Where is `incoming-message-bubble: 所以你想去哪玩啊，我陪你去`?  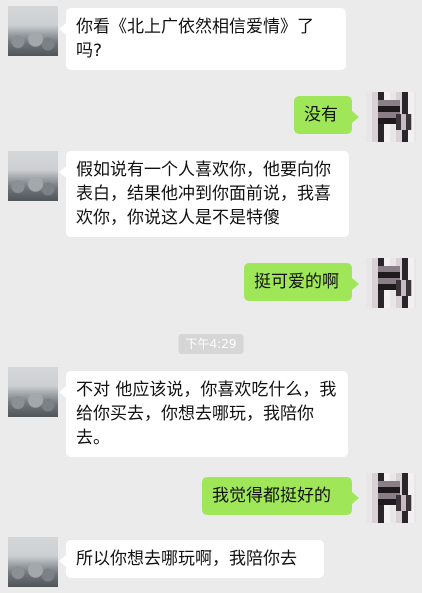 incoming-message-bubble: 所以你想去哪玩啊，我陪你去 is located at coordinates (191, 559).